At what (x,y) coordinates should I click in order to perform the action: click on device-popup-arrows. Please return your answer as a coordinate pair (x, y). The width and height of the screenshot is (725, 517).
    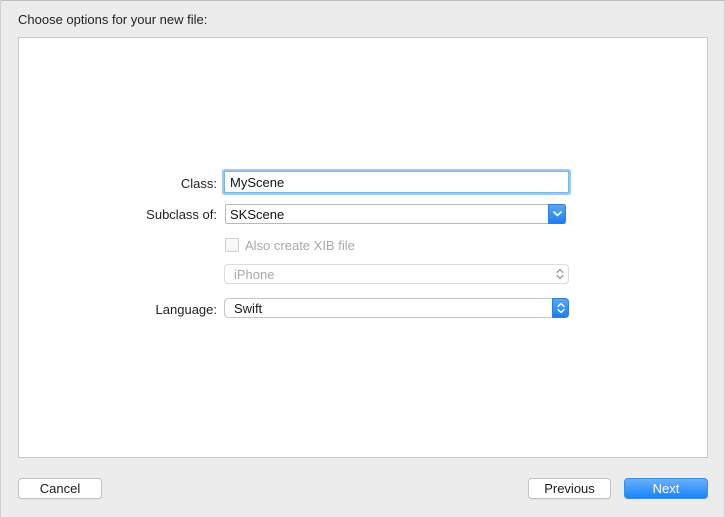
    Looking at the image, I should click on (560, 274).